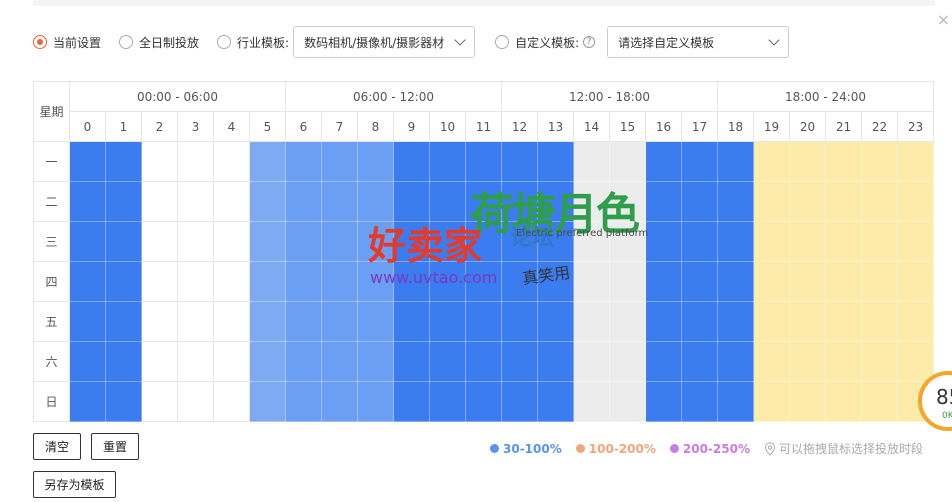 The height and width of the screenshot is (502, 952). What do you see at coordinates (698, 42) in the screenshot?
I see `custom-template-select: 请选择自定义模板` at bounding box center [698, 42].